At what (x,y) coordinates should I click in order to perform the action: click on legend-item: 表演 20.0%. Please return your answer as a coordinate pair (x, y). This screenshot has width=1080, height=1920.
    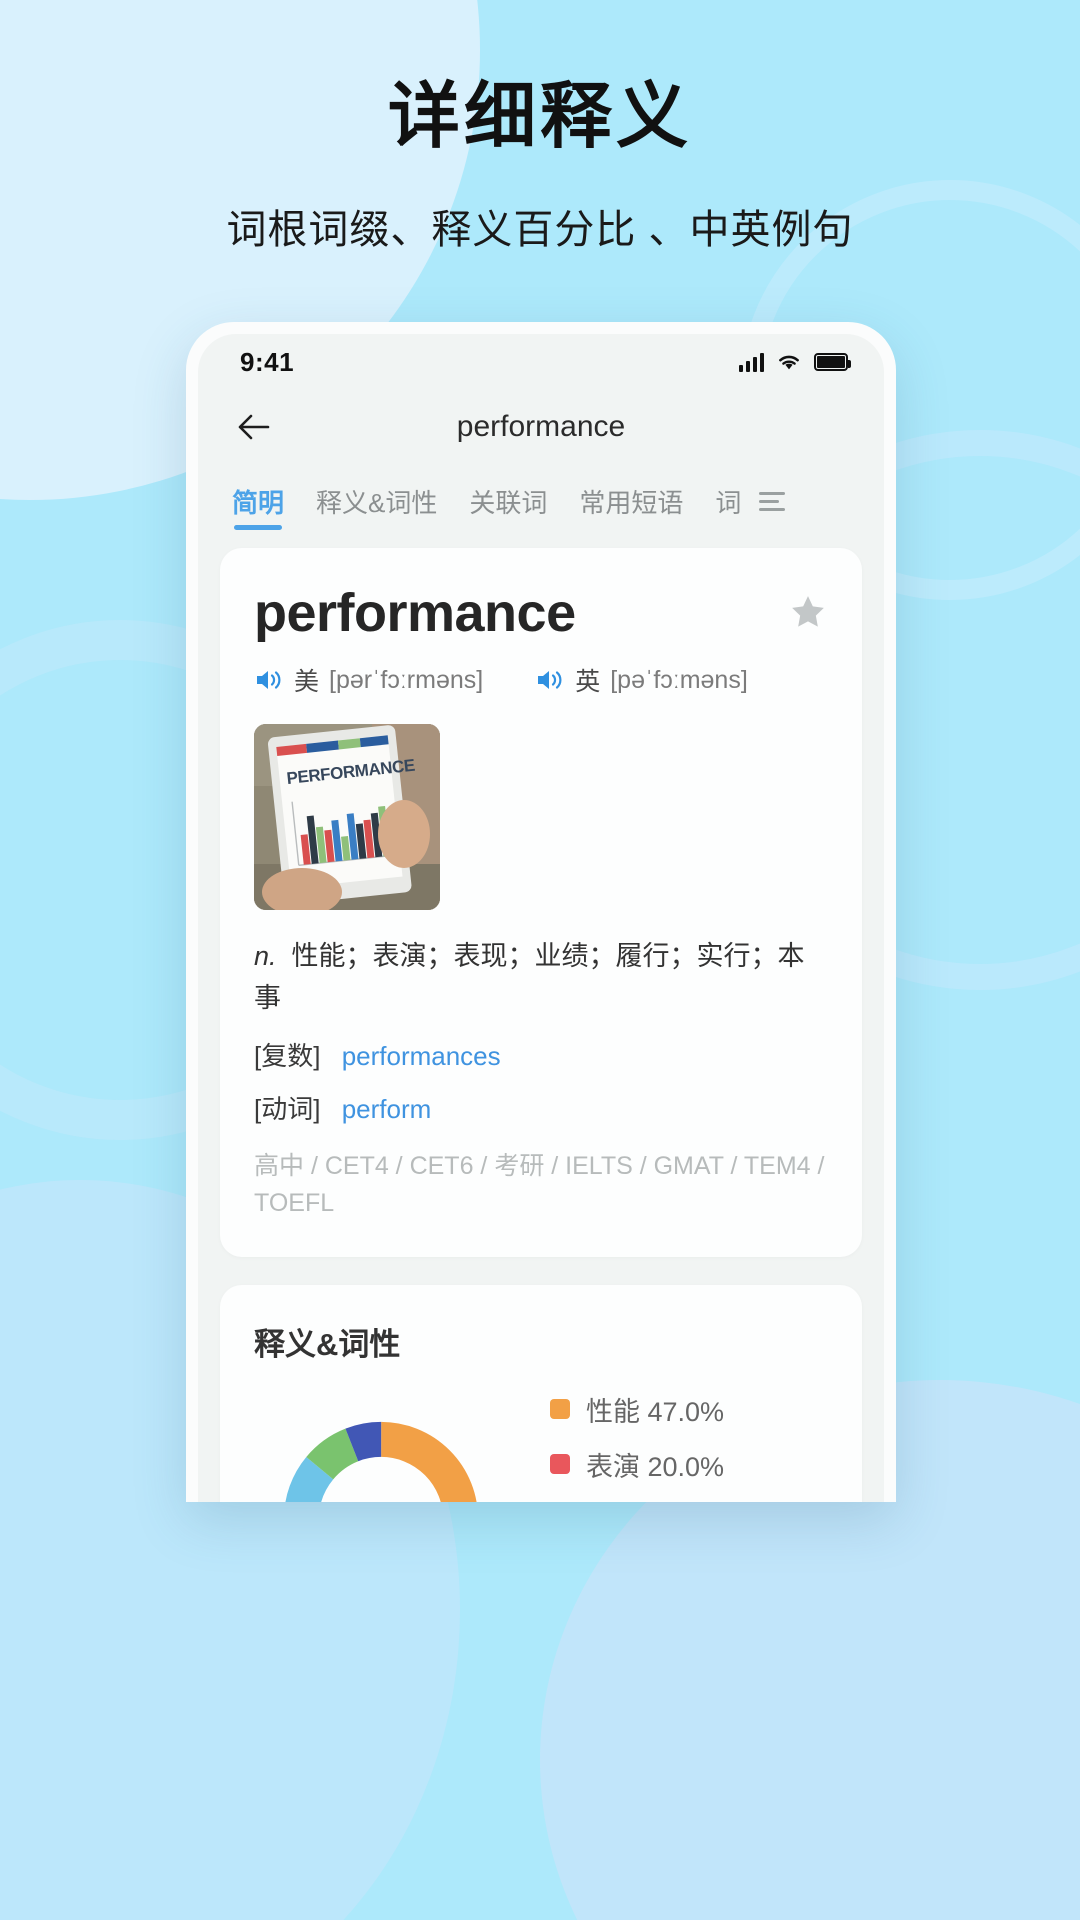
    Looking at the image, I should click on (637, 1464).